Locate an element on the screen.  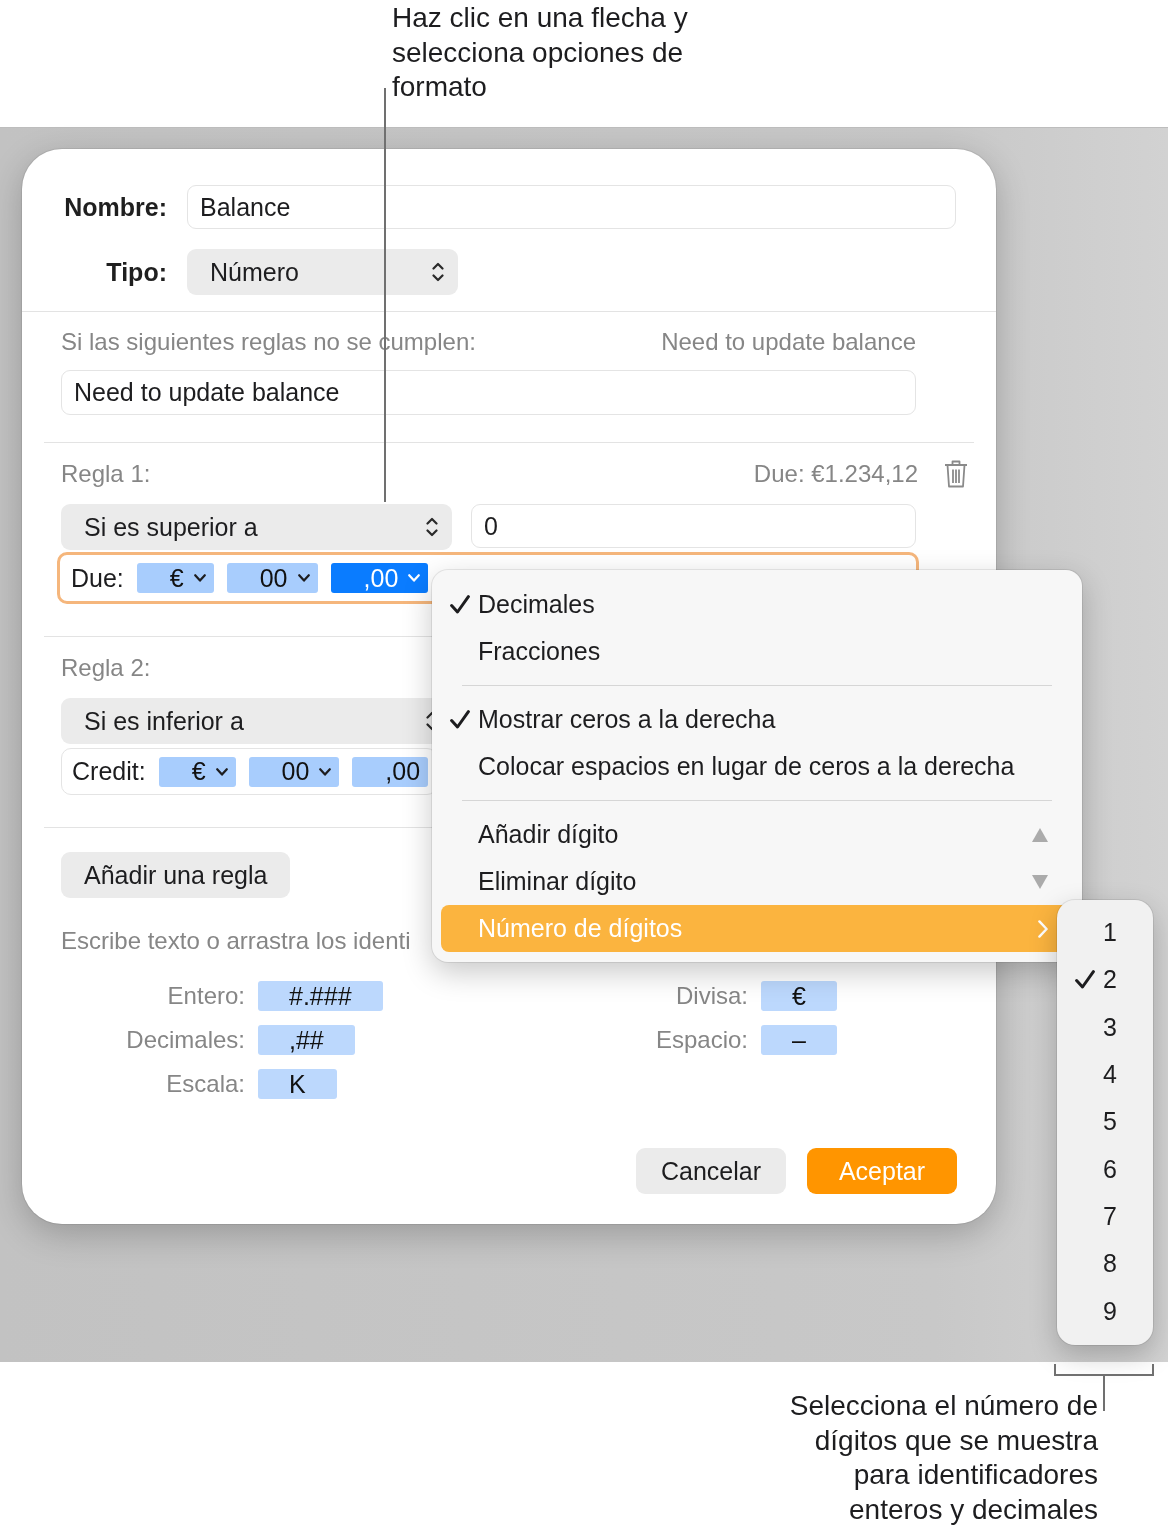
identifier-label: Escala: is located at coordinates (205, 1084).